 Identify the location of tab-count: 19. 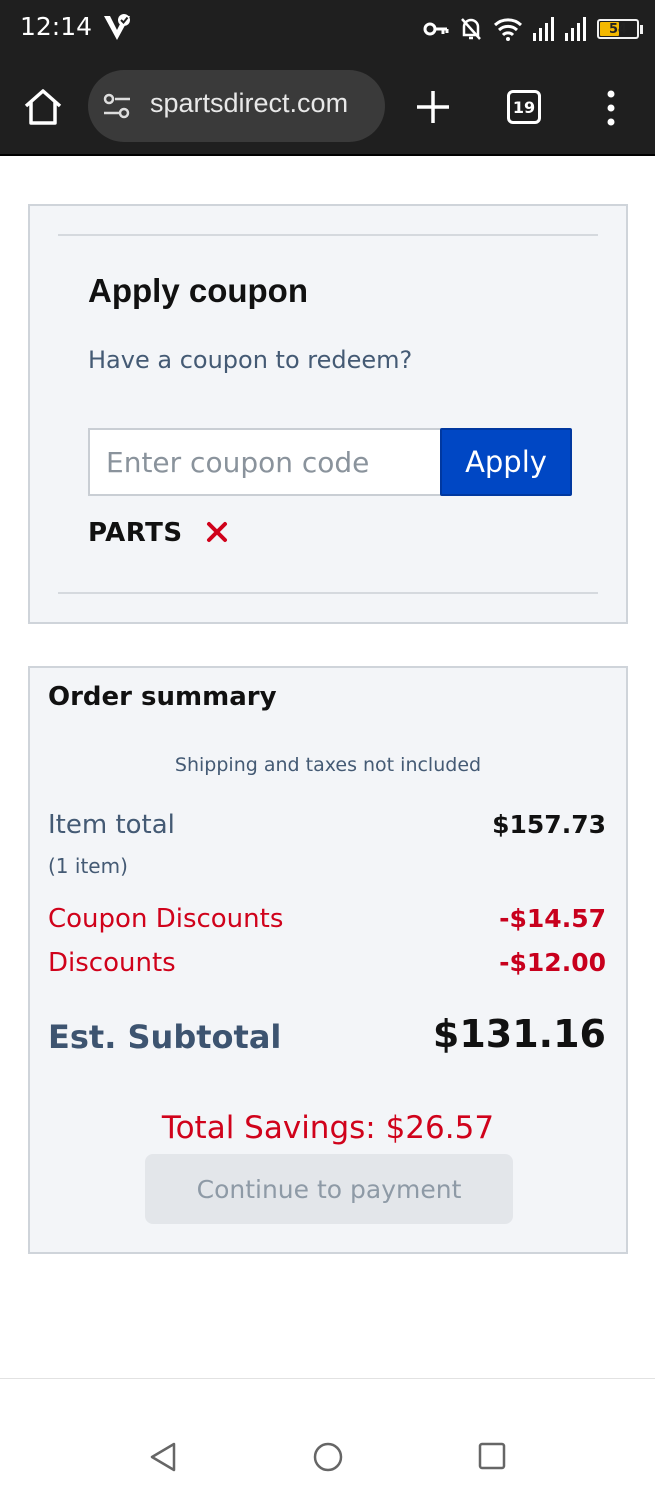
(524, 107).